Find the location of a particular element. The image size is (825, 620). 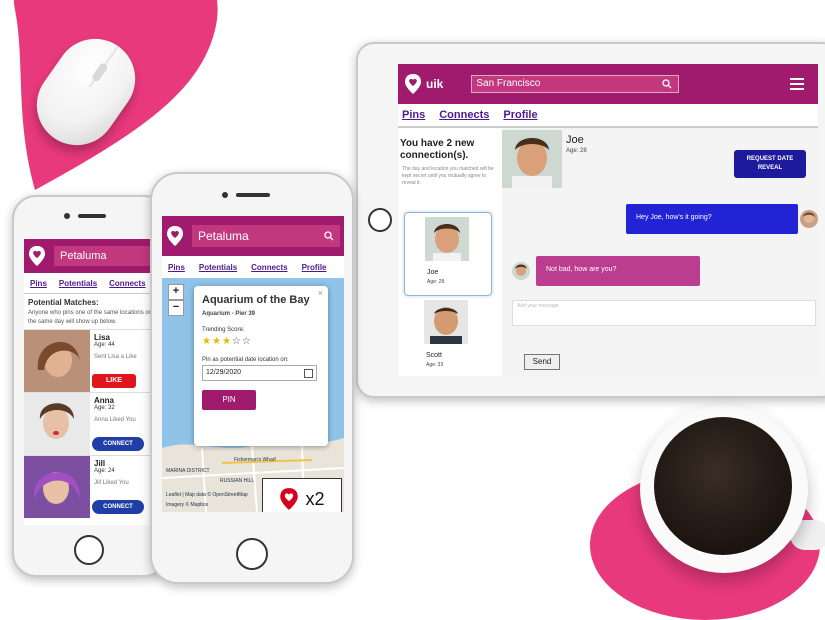

user-avatar is located at coordinates (809, 219).